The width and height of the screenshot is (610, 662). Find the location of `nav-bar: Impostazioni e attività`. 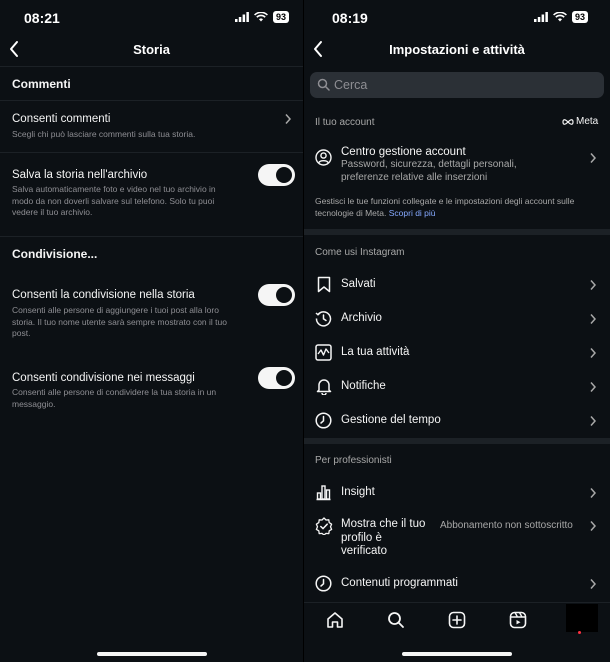

nav-bar: Impostazioni e attività is located at coordinates (457, 50).